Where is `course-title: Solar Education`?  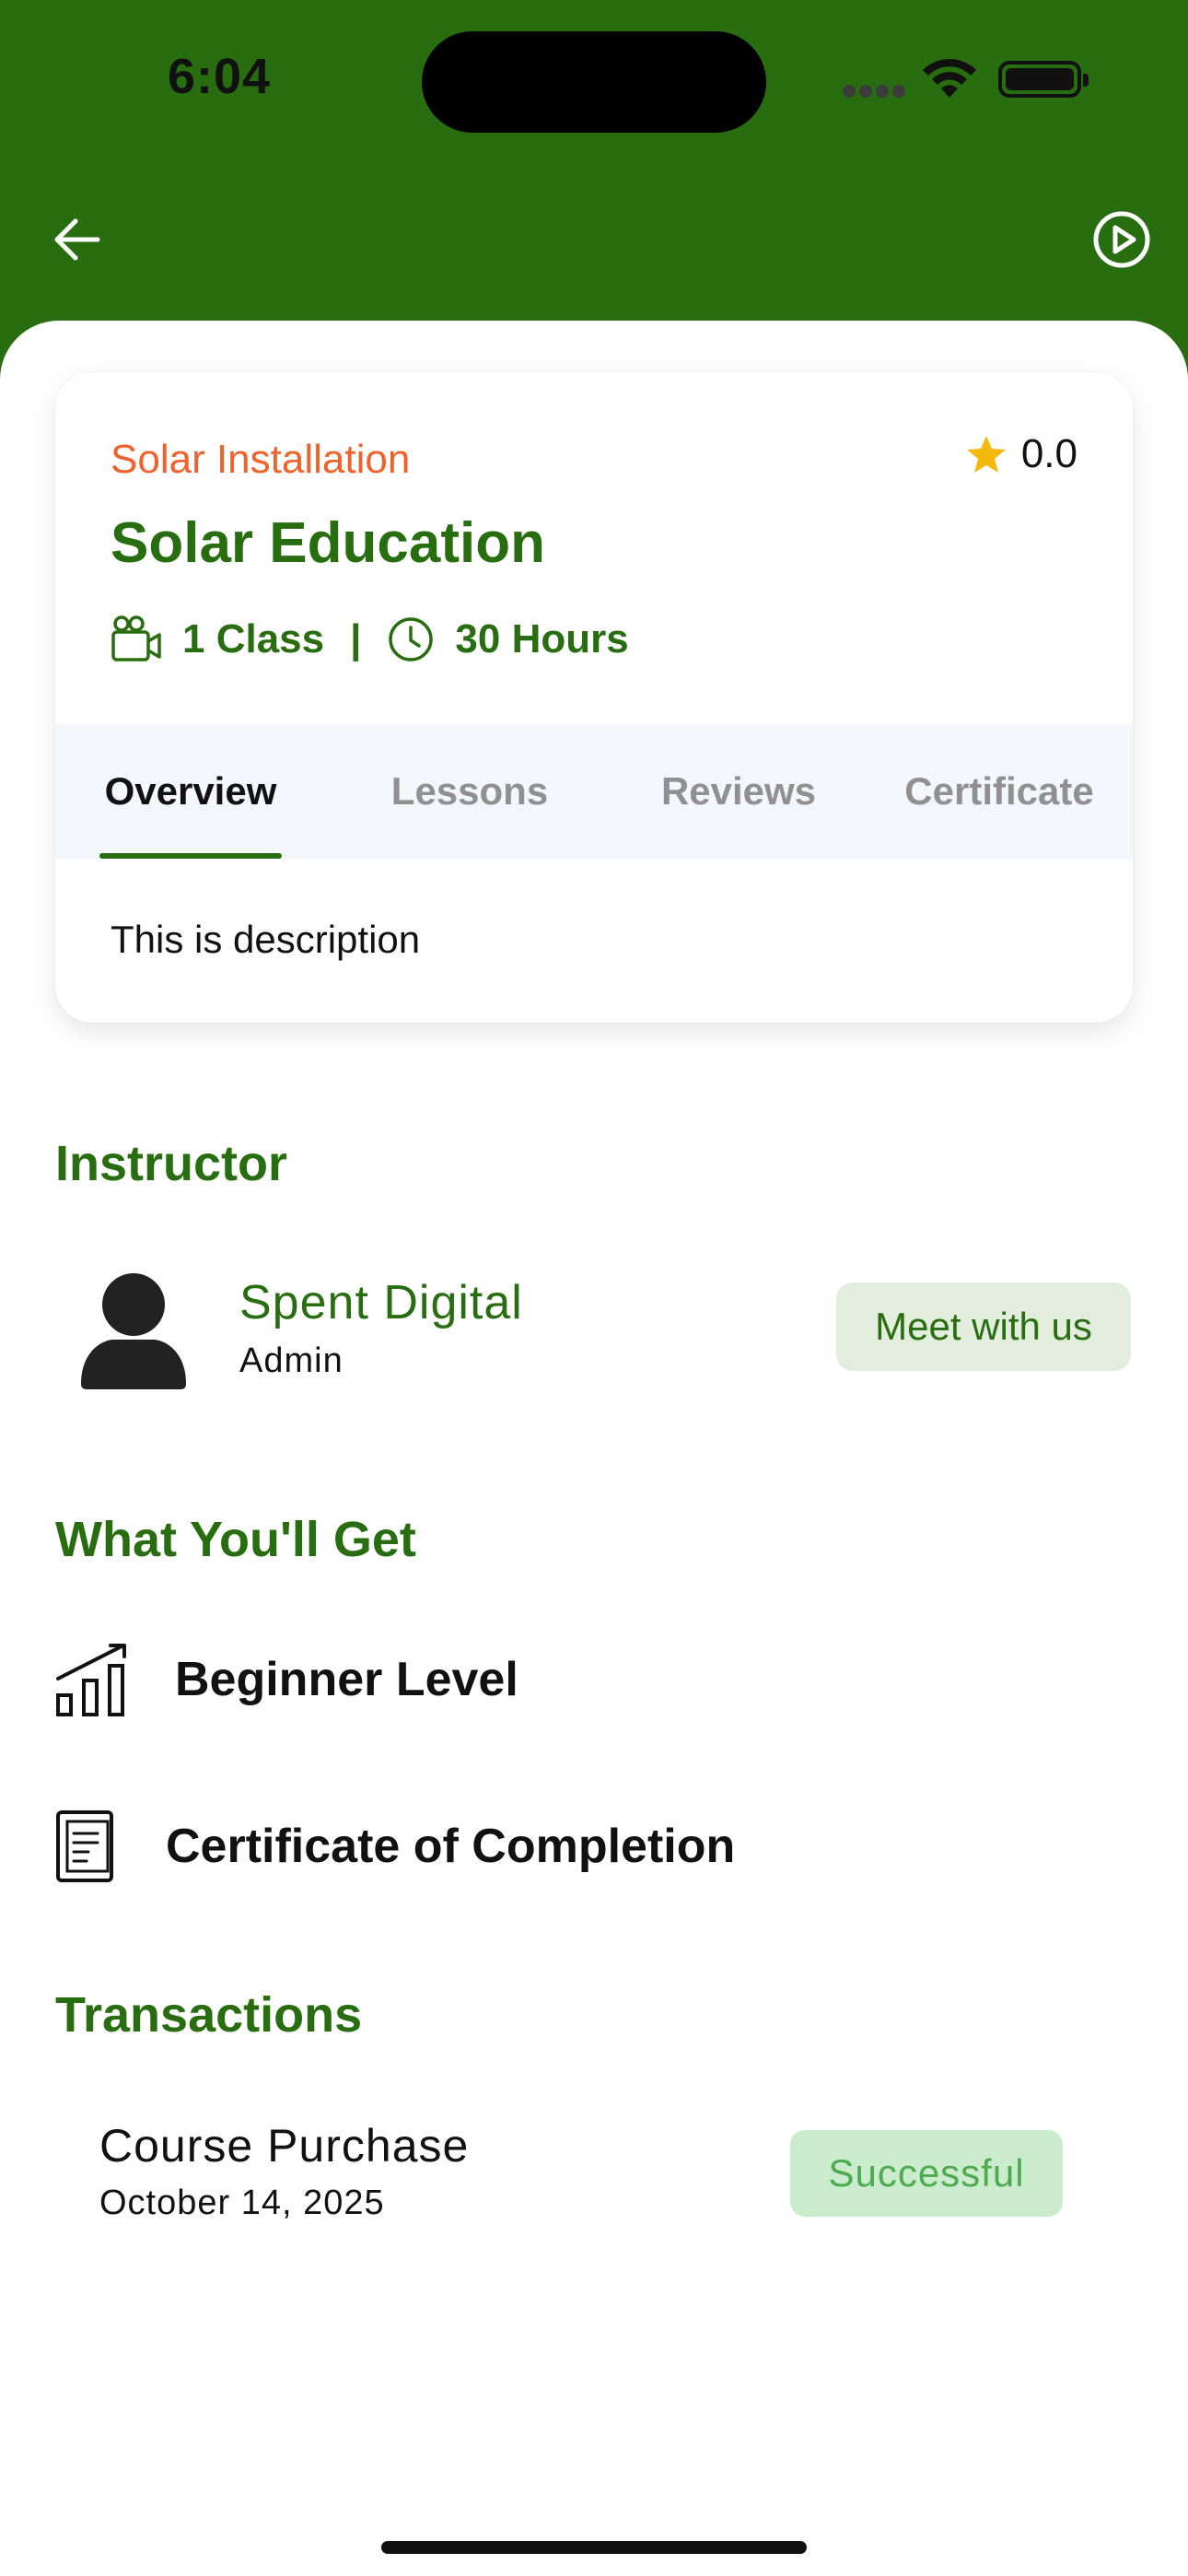 course-title: Solar Education is located at coordinates (328, 543).